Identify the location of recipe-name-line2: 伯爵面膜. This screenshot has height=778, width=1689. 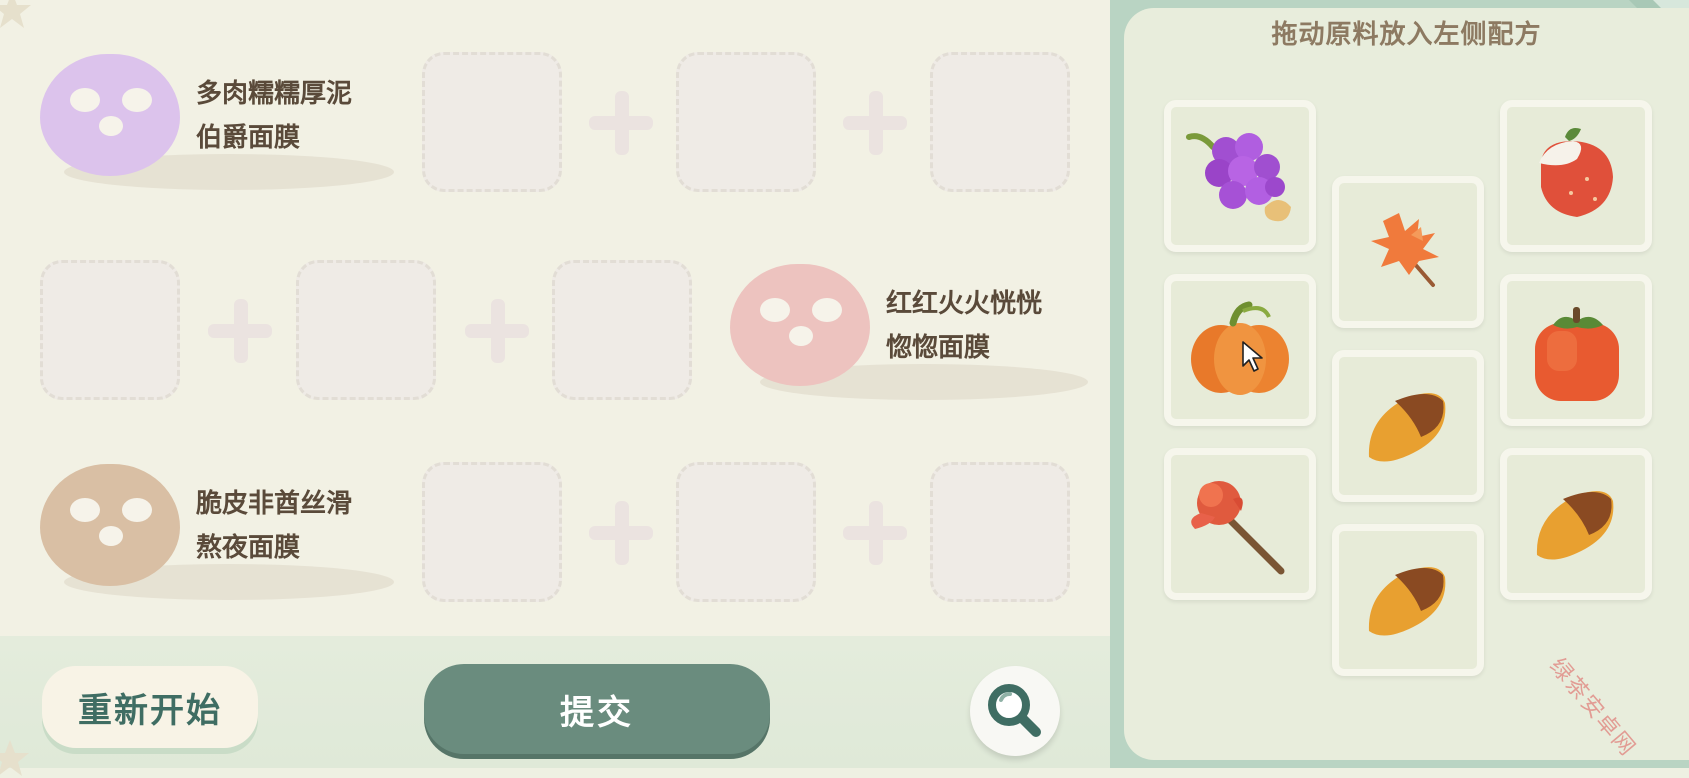
(248, 138).